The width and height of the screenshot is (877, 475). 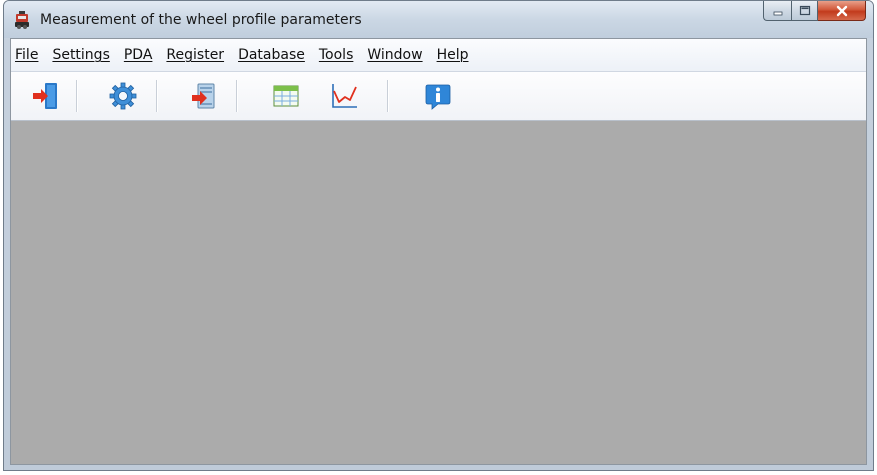 I want to click on menu-pda: PDA, so click(x=138, y=55).